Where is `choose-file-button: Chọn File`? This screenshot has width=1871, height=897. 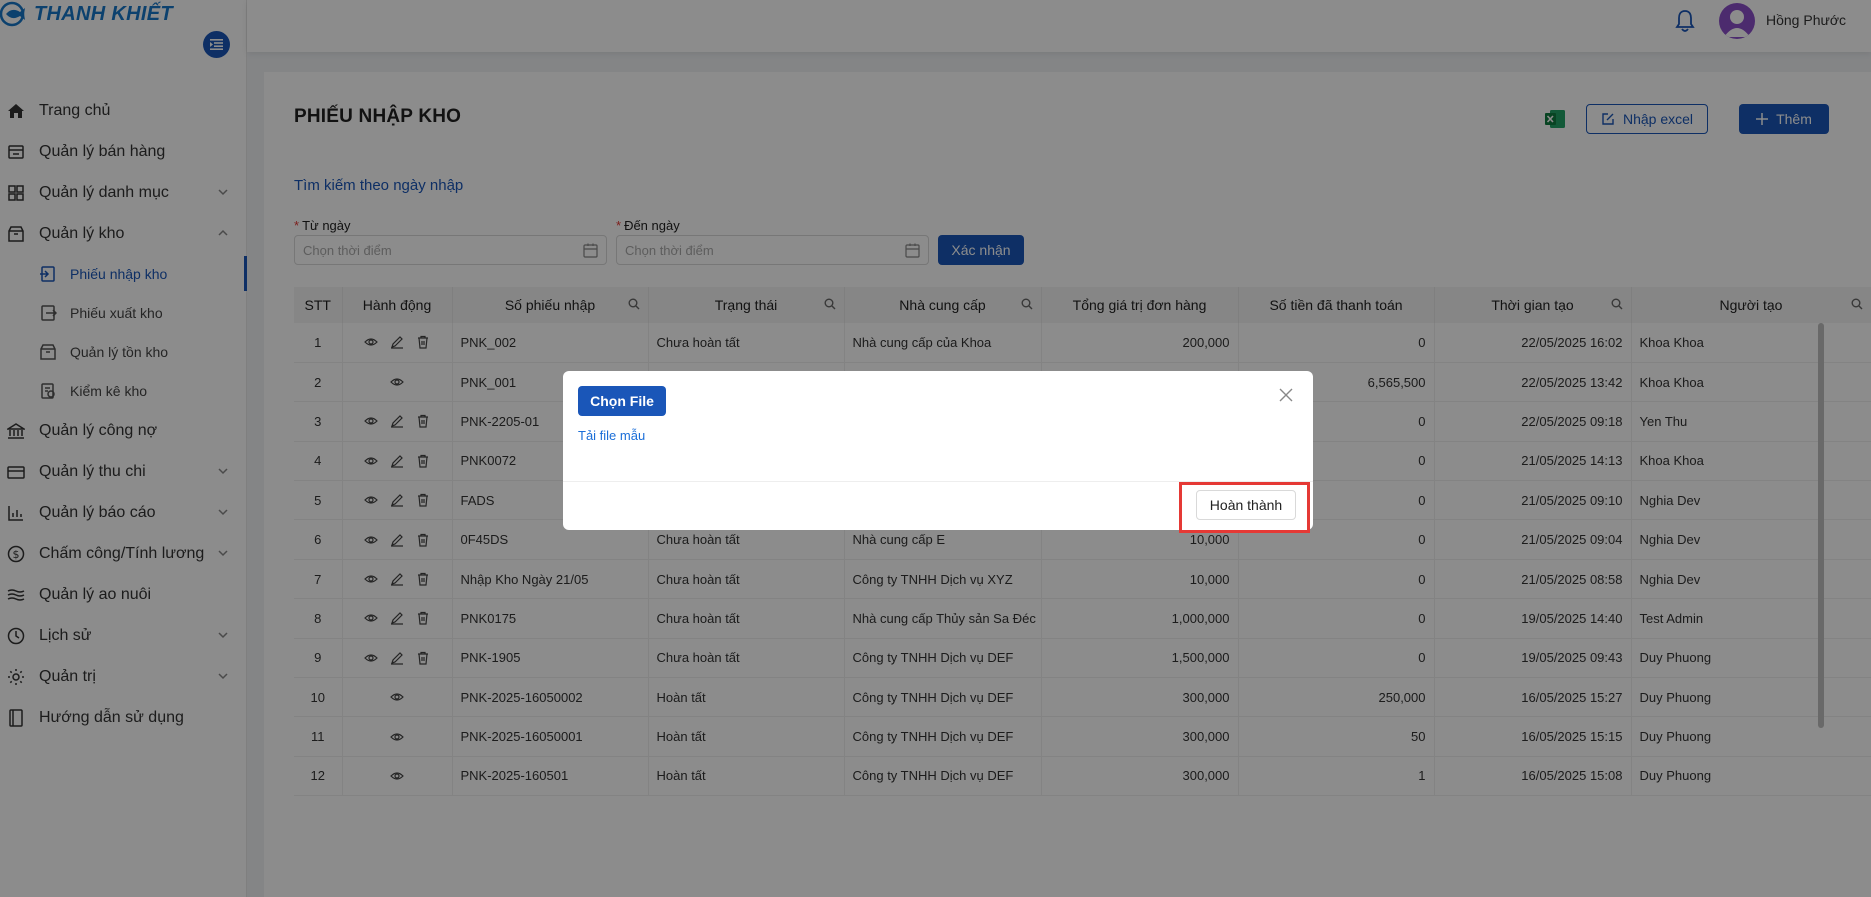 choose-file-button: Chọn File is located at coordinates (622, 401).